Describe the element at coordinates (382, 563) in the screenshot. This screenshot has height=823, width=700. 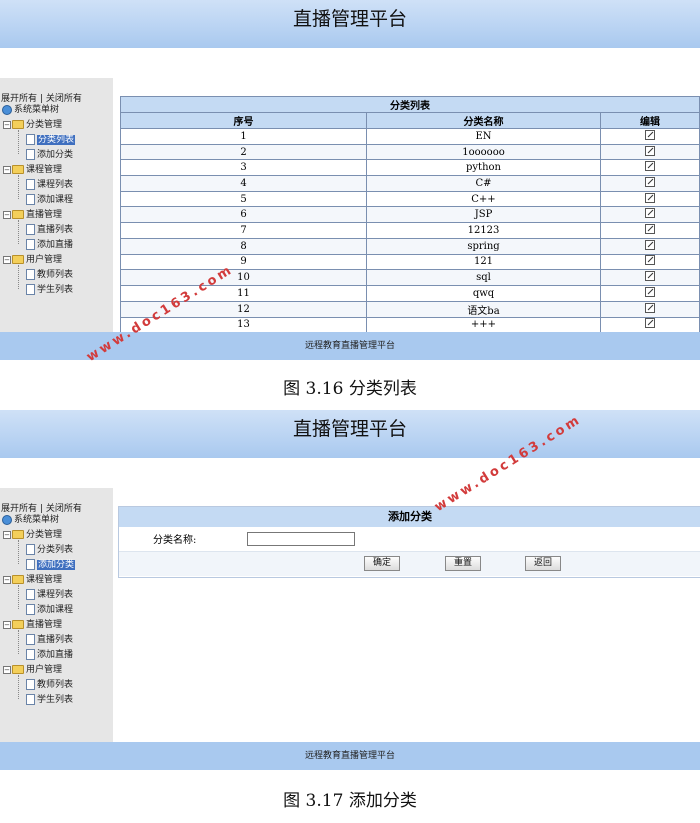
I see `confirm-button: 确定` at that location.